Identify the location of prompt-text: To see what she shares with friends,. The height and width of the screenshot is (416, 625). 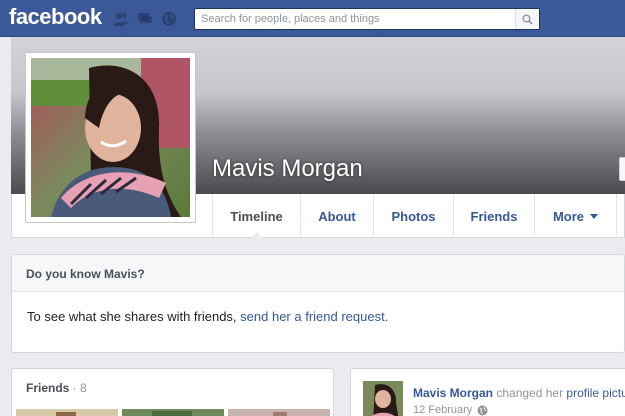
(134, 316).